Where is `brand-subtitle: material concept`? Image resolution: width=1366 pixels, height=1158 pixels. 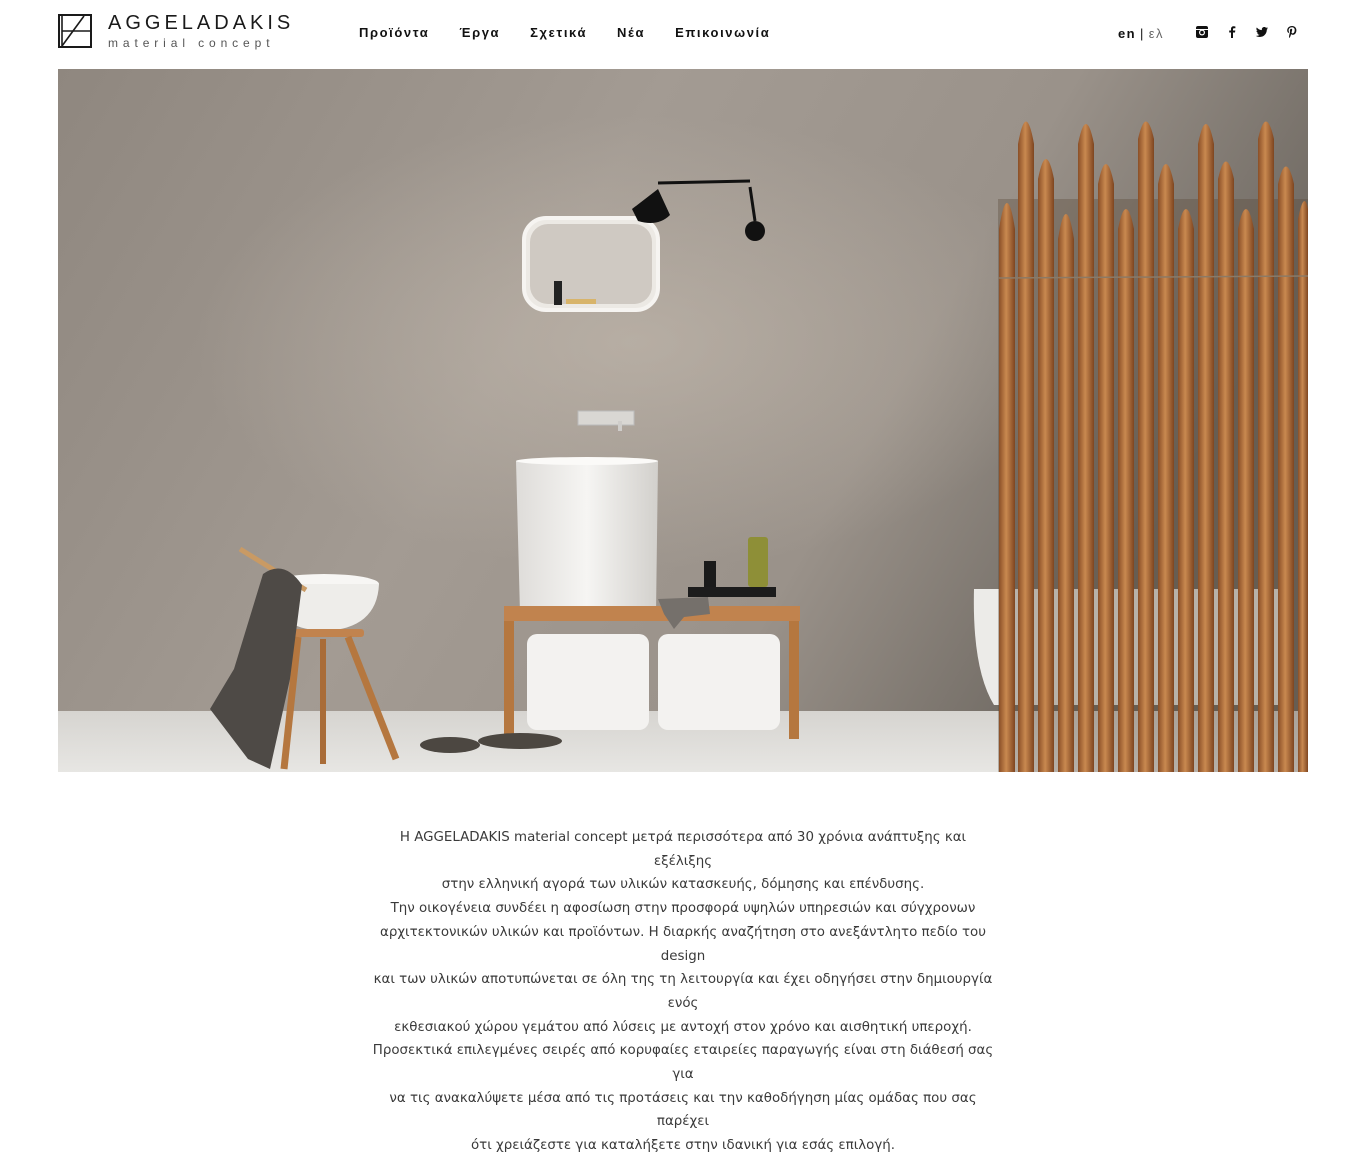 brand-subtitle: material concept is located at coordinates (191, 43).